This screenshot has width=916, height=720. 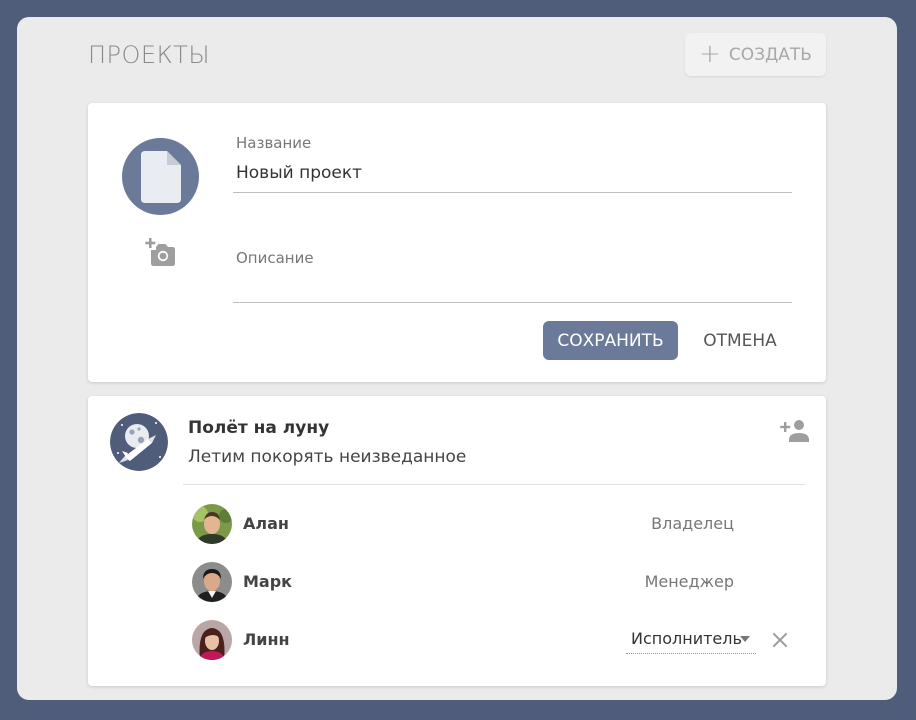 I want to click on project-avatar, so click(x=160, y=176).